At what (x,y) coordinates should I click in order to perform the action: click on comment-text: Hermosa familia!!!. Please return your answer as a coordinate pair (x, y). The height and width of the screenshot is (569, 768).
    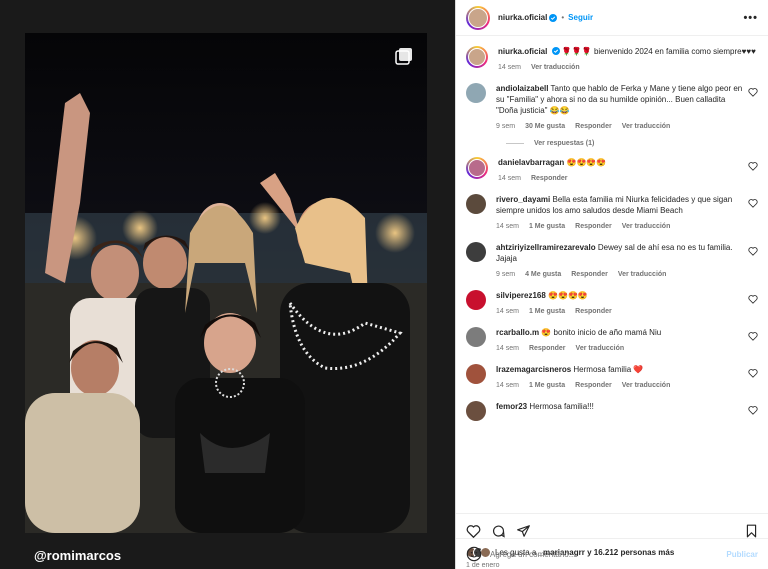
    Looking at the image, I should click on (561, 406).